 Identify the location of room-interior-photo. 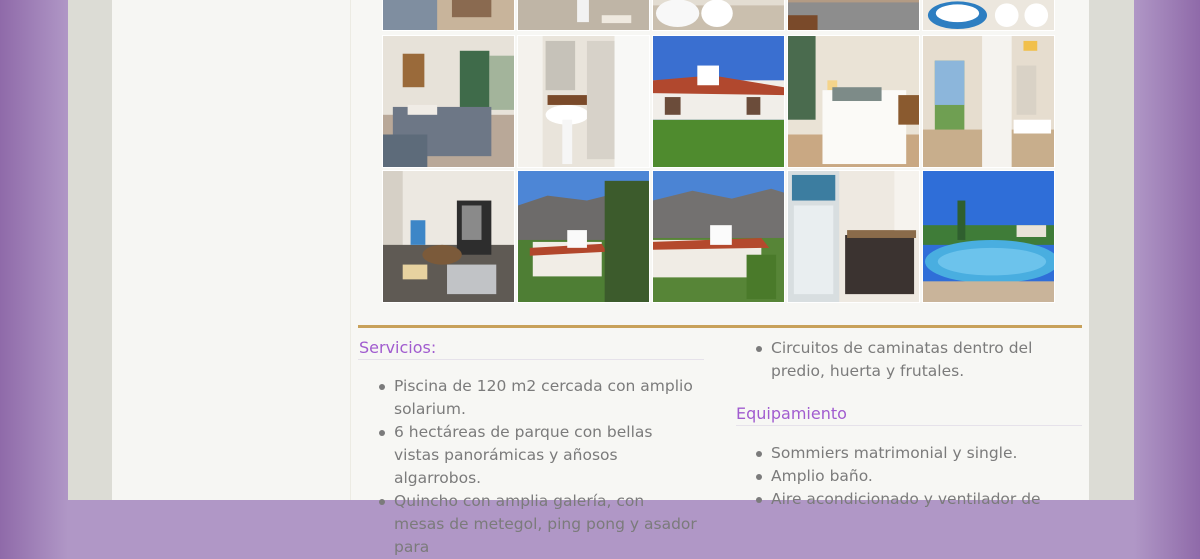
(988, 101).